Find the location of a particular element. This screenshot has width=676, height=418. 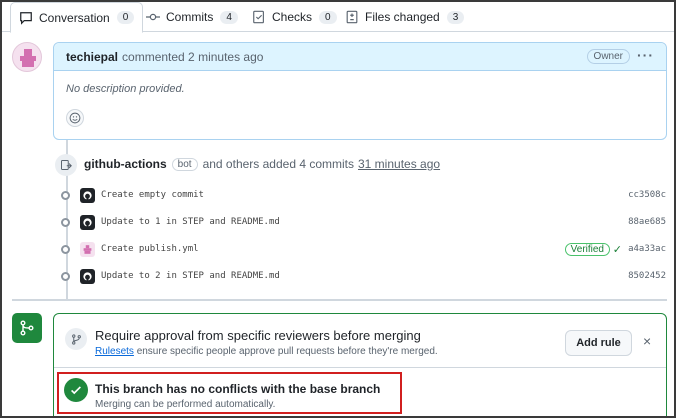

checklist-icon is located at coordinates (258, 17).